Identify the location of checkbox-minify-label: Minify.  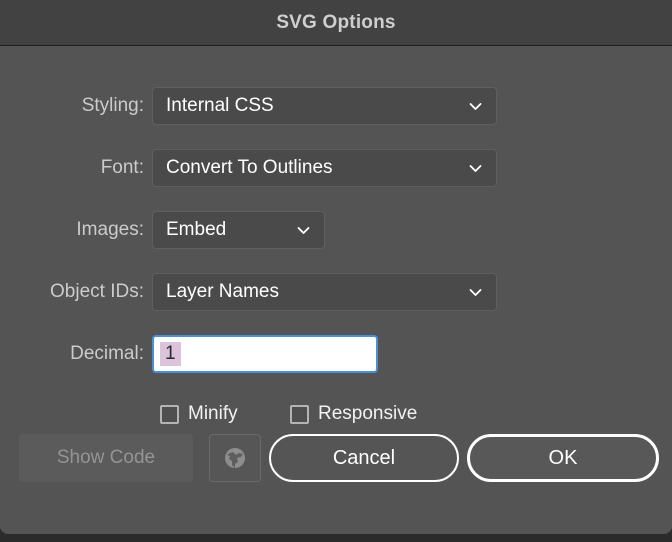
(213, 413).